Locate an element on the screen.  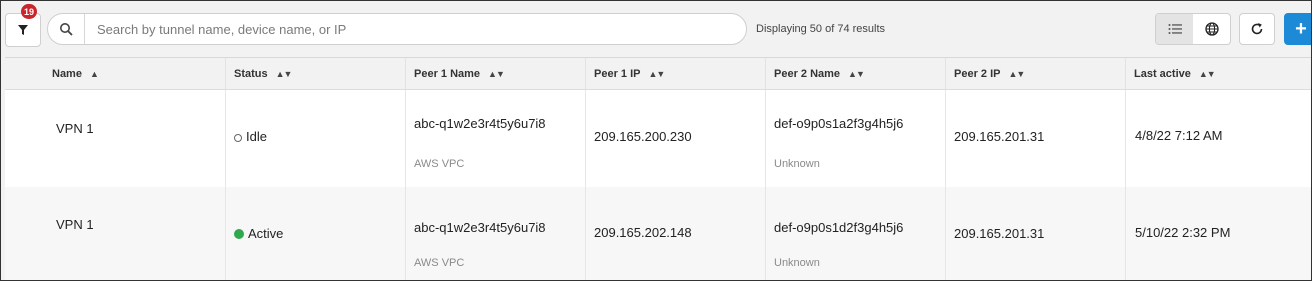
results-count: Displaying 50 of 74 results is located at coordinates (821, 29).